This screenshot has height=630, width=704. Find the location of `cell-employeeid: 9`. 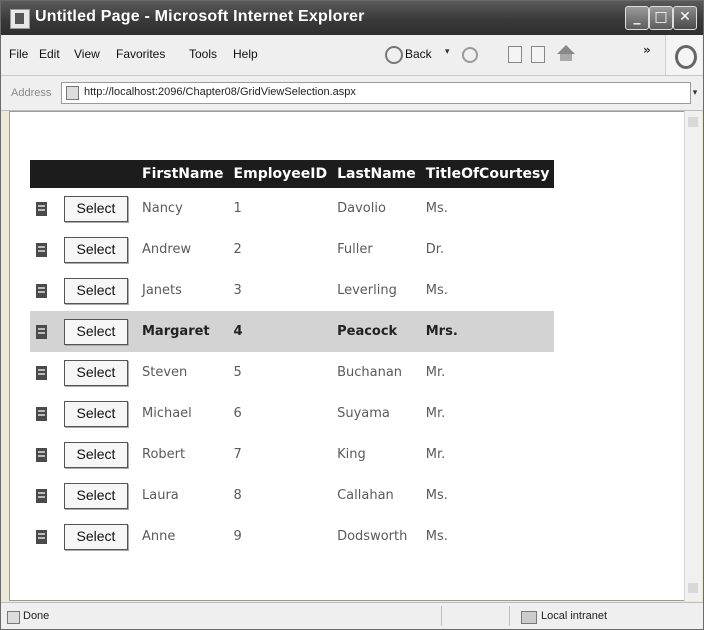

cell-employeeid: 9 is located at coordinates (237, 536).